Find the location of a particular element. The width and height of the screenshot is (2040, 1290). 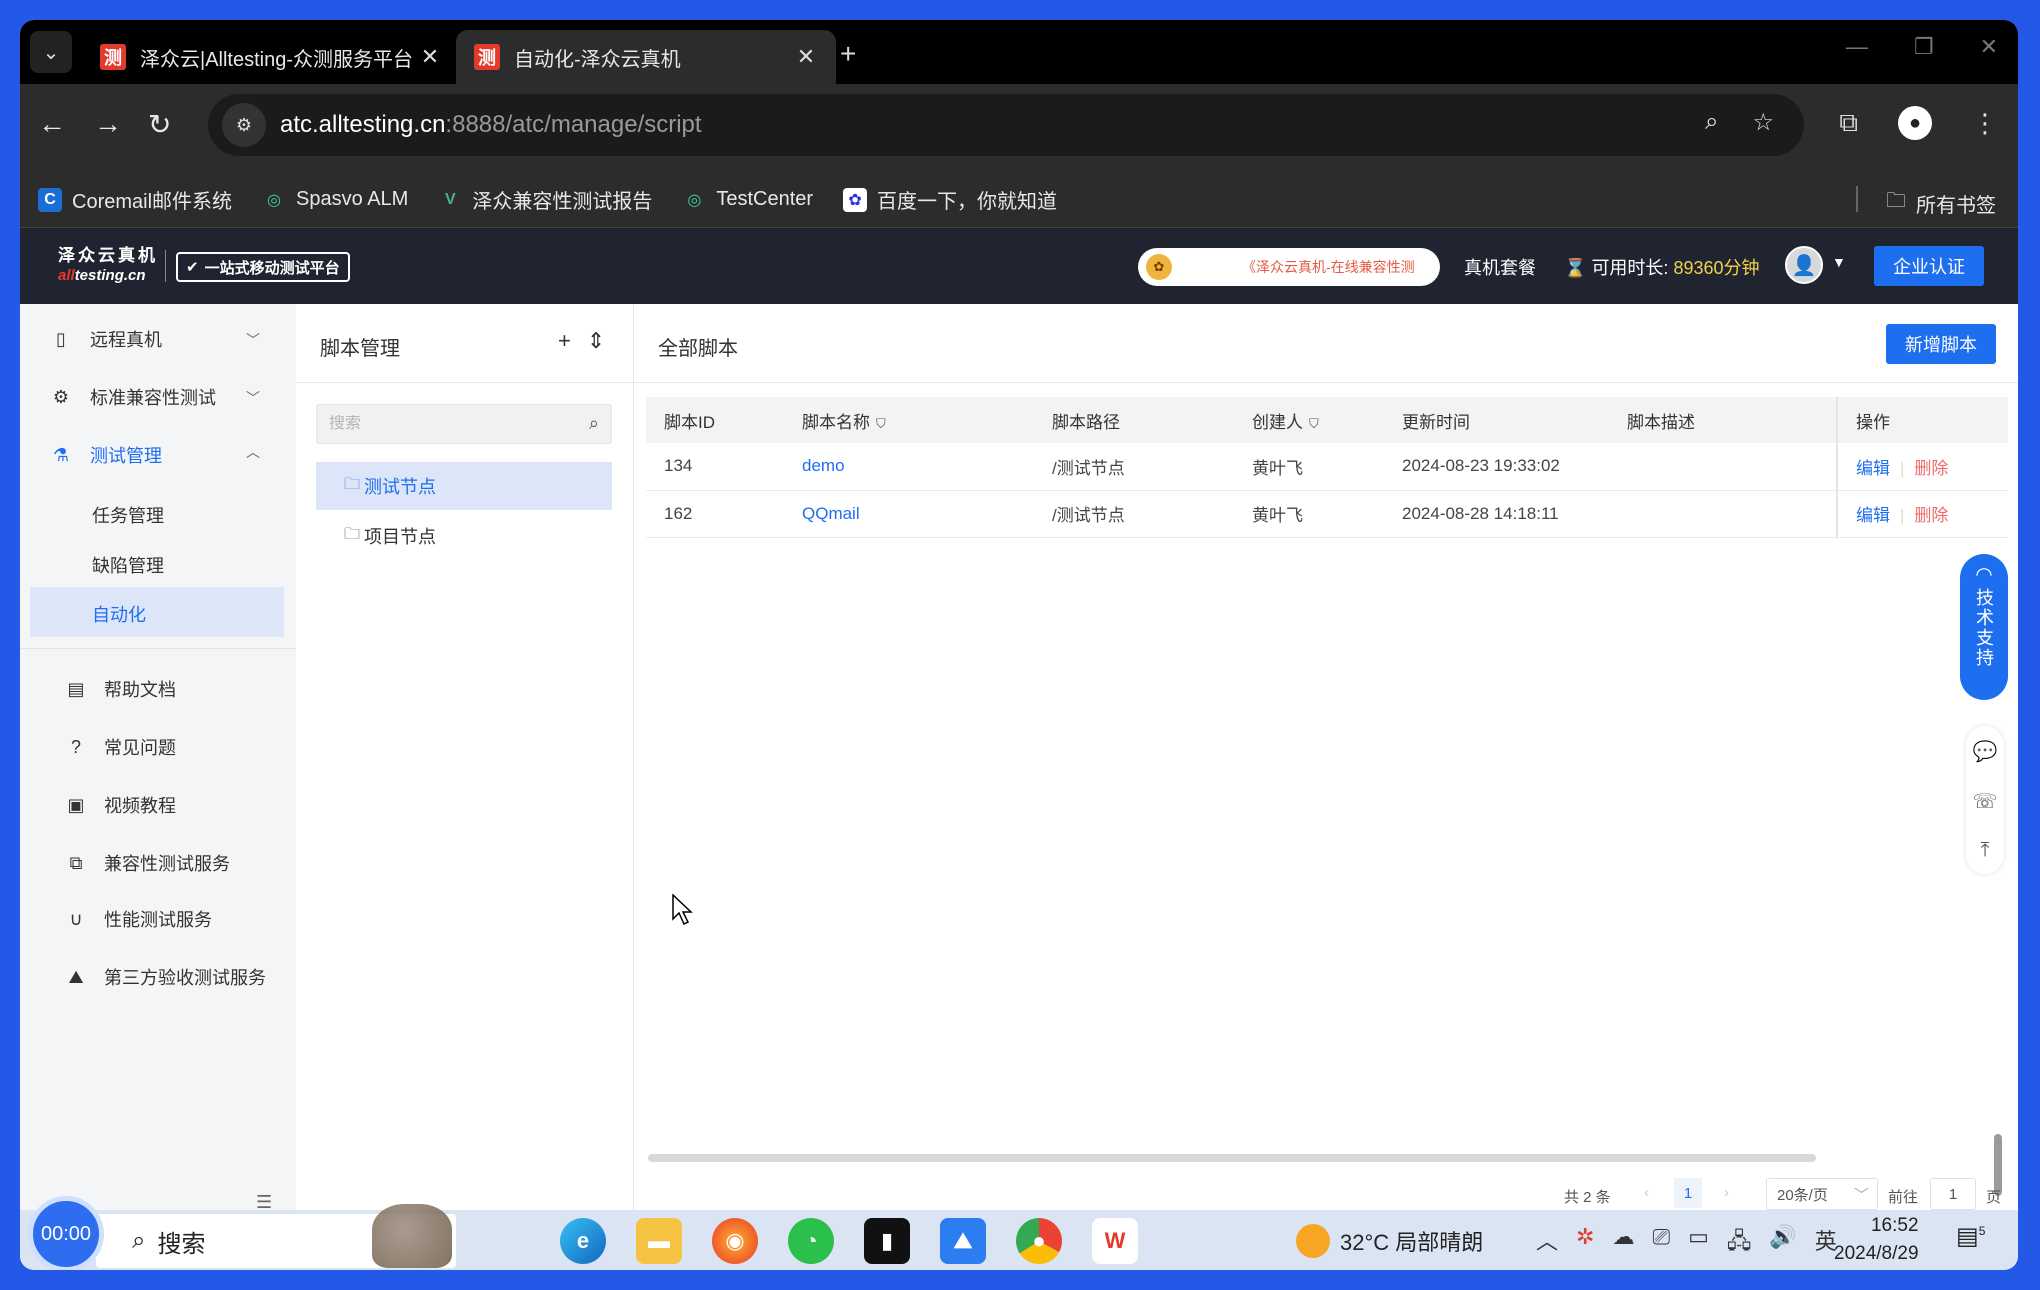

sidebar-item-test-management: ⚗ 测试管理 is located at coordinates (106, 455).